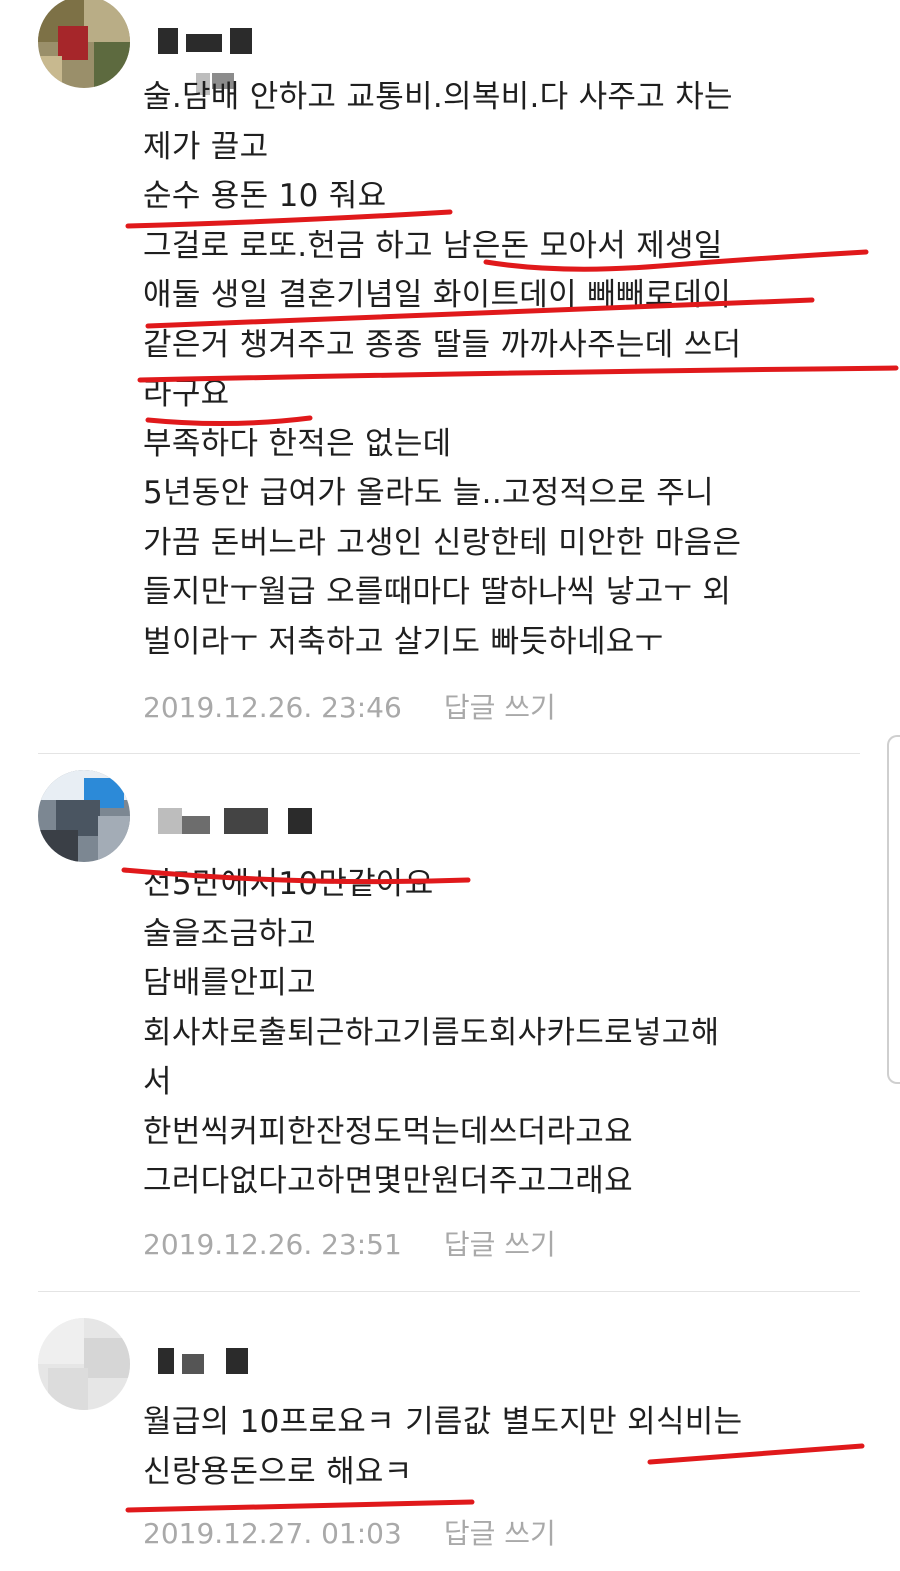 Image resolution: width=900 pixels, height=1571 pixels. Describe the element at coordinates (428, 493) in the screenshot. I see `comment-text-line: 5년동안 급여가 올라도 늘..고정적으로 주니` at that location.